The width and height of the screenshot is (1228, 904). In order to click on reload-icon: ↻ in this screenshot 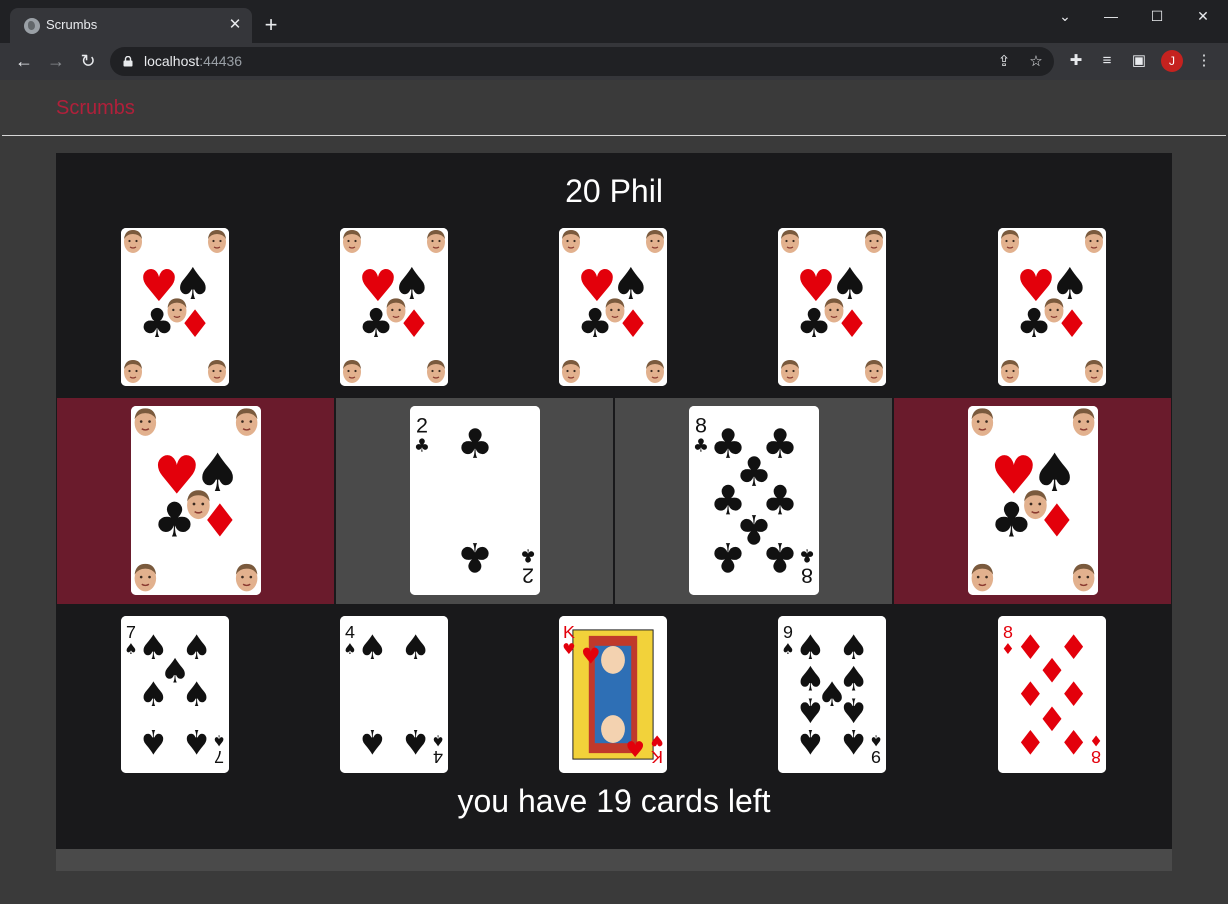, I will do `click(88, 61)`.